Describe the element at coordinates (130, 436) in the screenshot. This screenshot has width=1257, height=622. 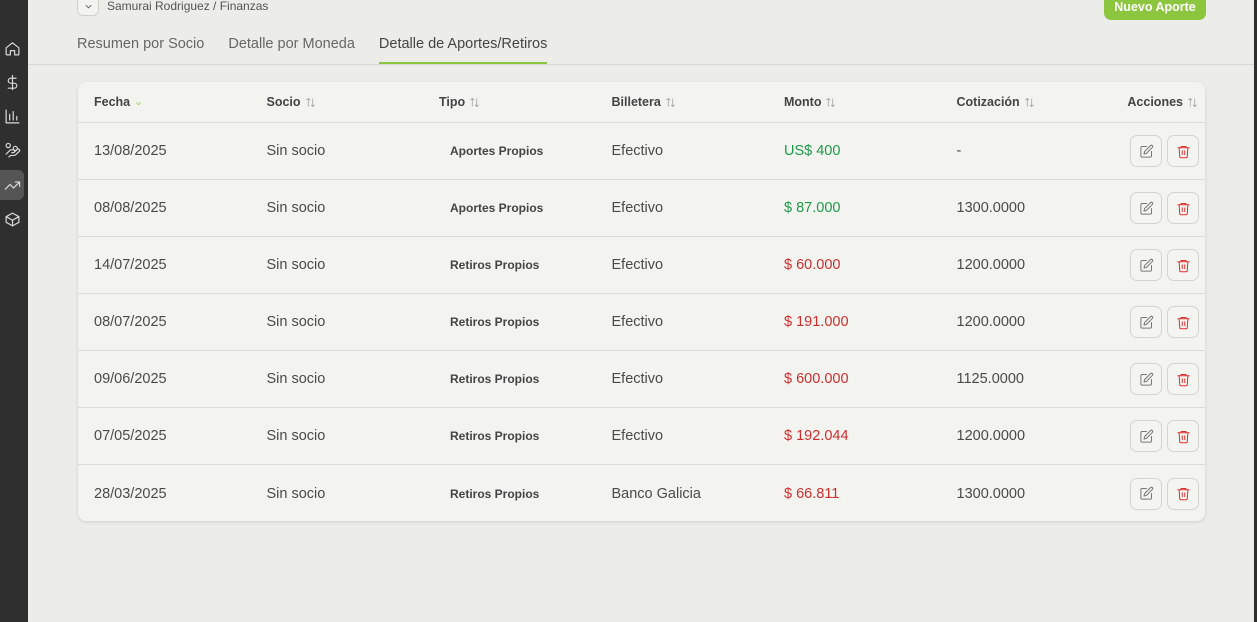
I see `cell-fecha: 07/05/2025` at that location.